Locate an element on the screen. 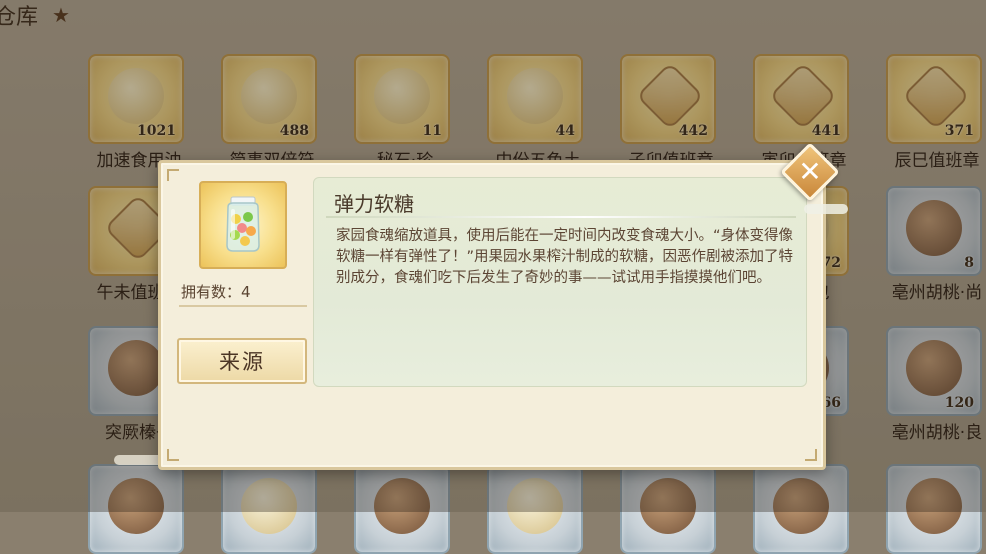  close-icon: ✕ is located at coordinates (810, 171).